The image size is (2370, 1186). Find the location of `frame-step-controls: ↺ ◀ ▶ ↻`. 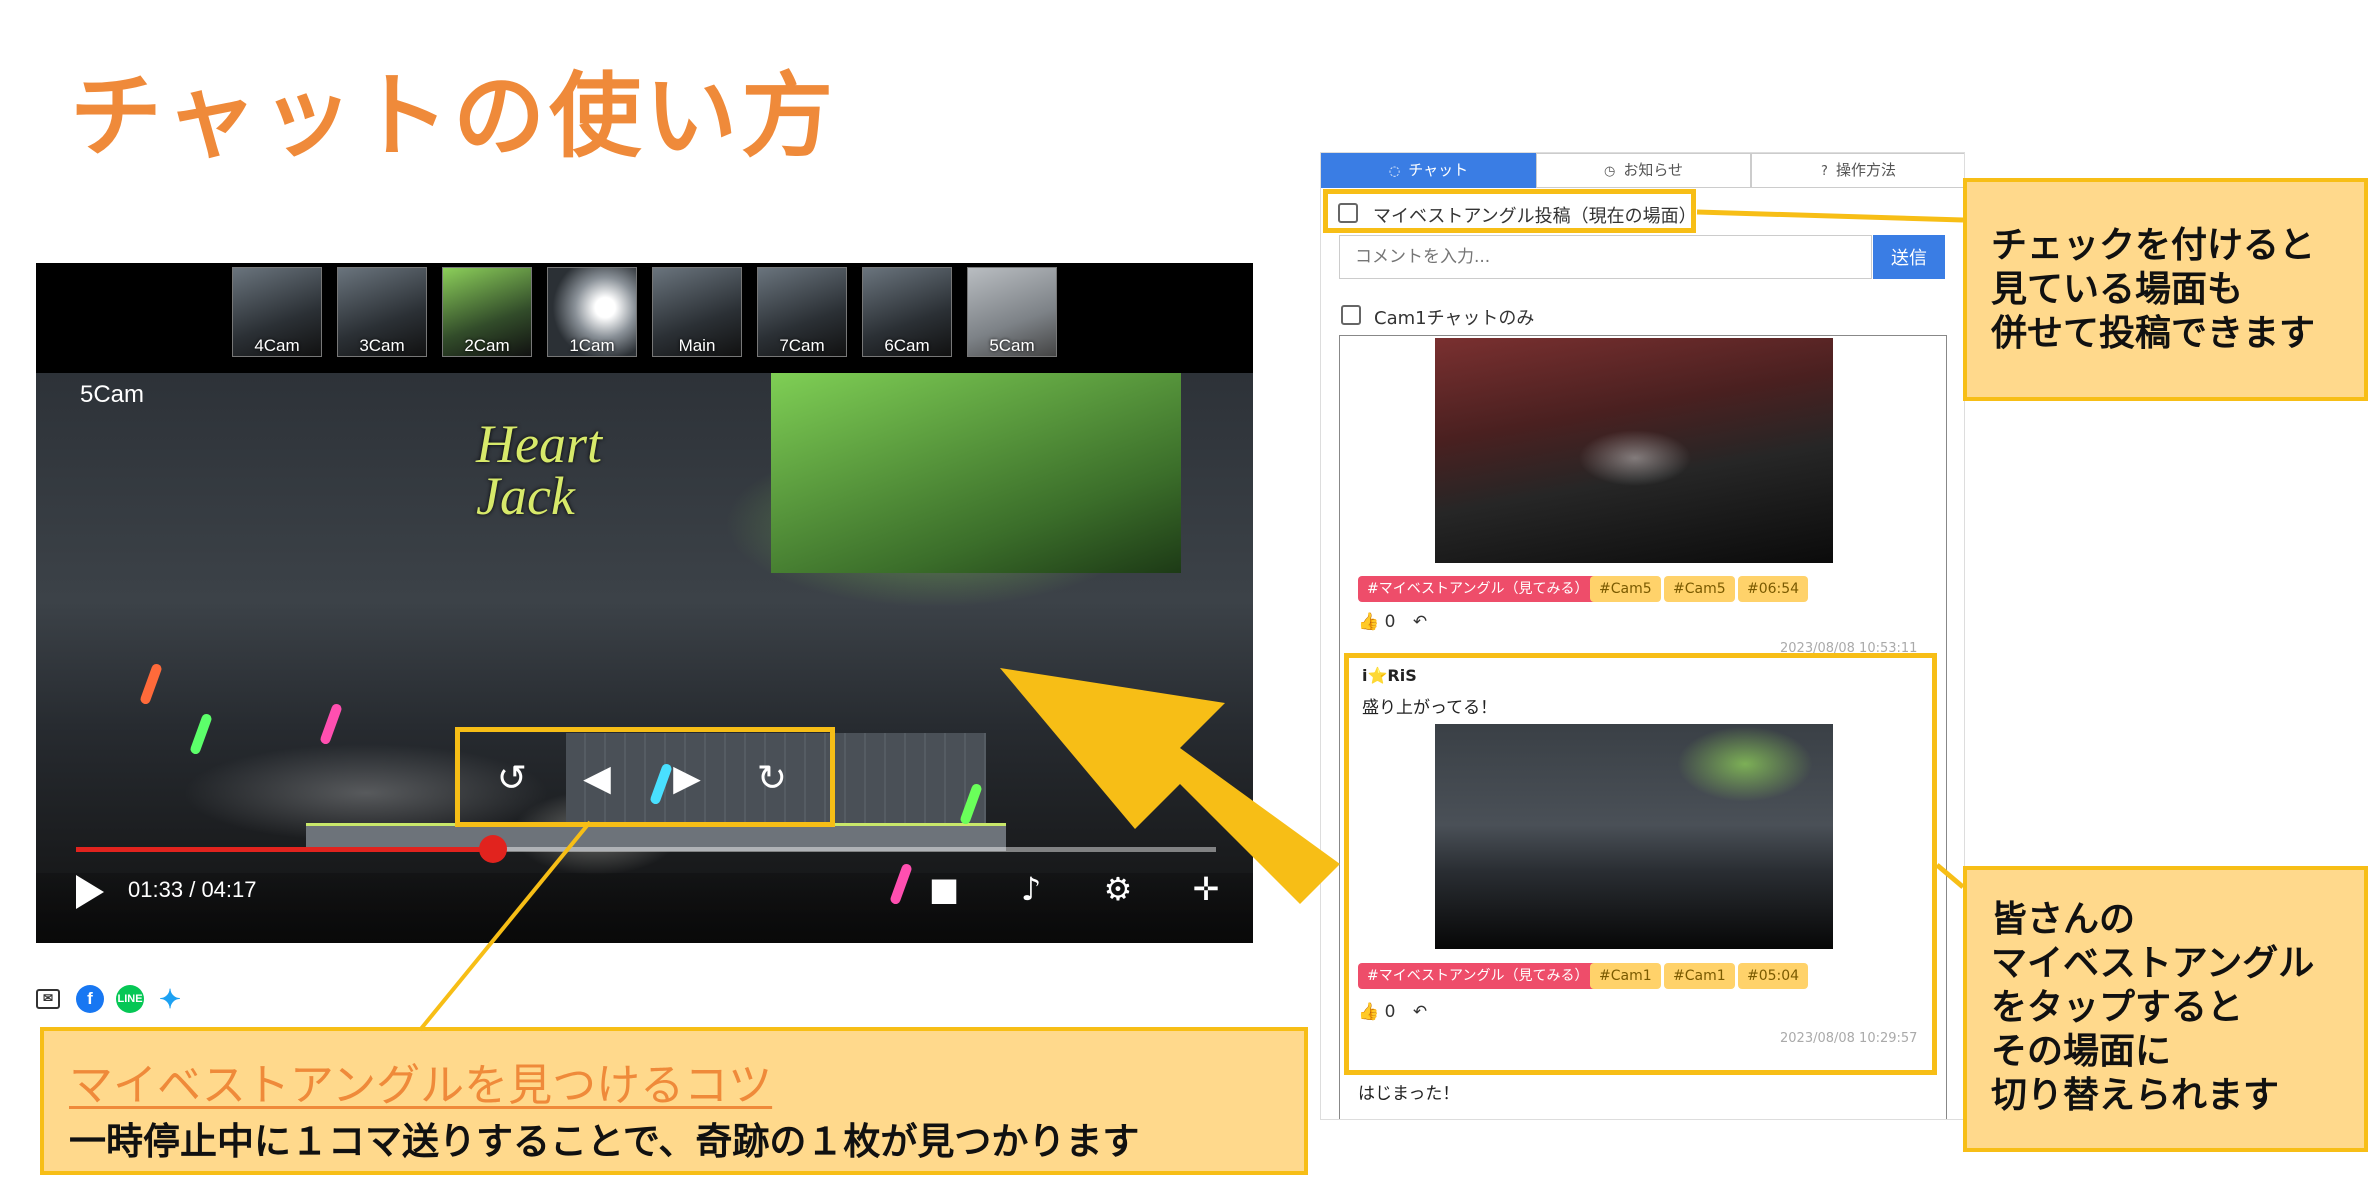

frame-step-controls: ↺ ◀ ▶ ↻ is located at coordinates (645, 777).